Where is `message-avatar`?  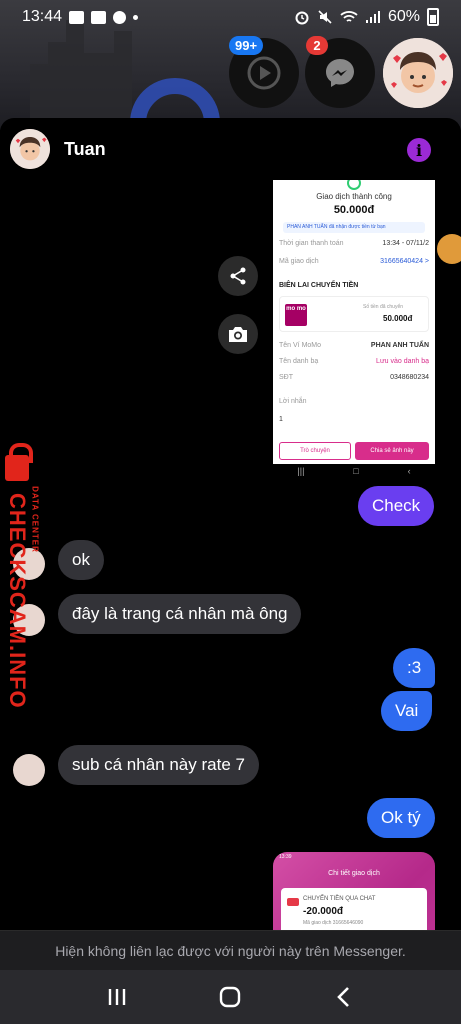 message-avatar is located at coordinates (29, 770).